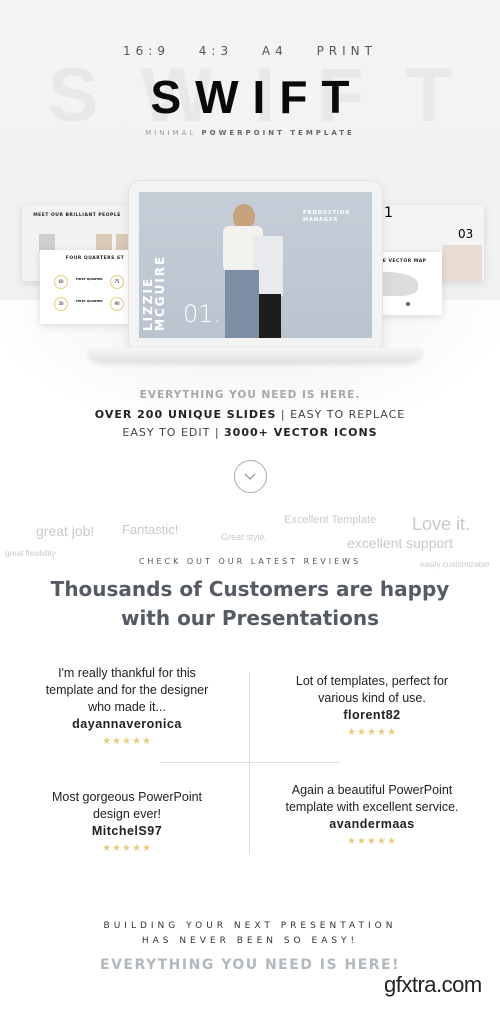 The image size is (500, 1010). Describe the element at coordinates (400, 543) in the screenshot. I see `cloud-word: excellent support` at that location.